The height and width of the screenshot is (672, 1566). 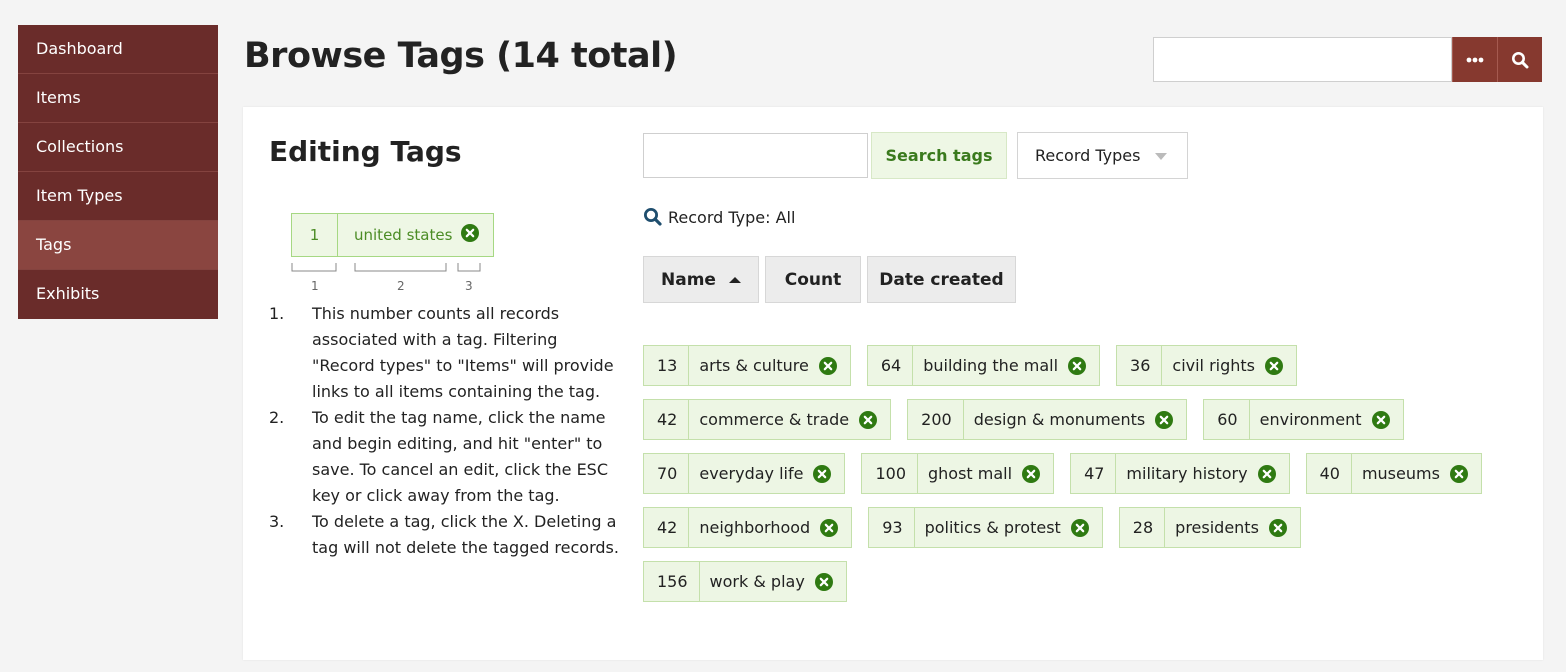 I want to click on sidebar-item-collections: Collections, so click(x=118, y=147).